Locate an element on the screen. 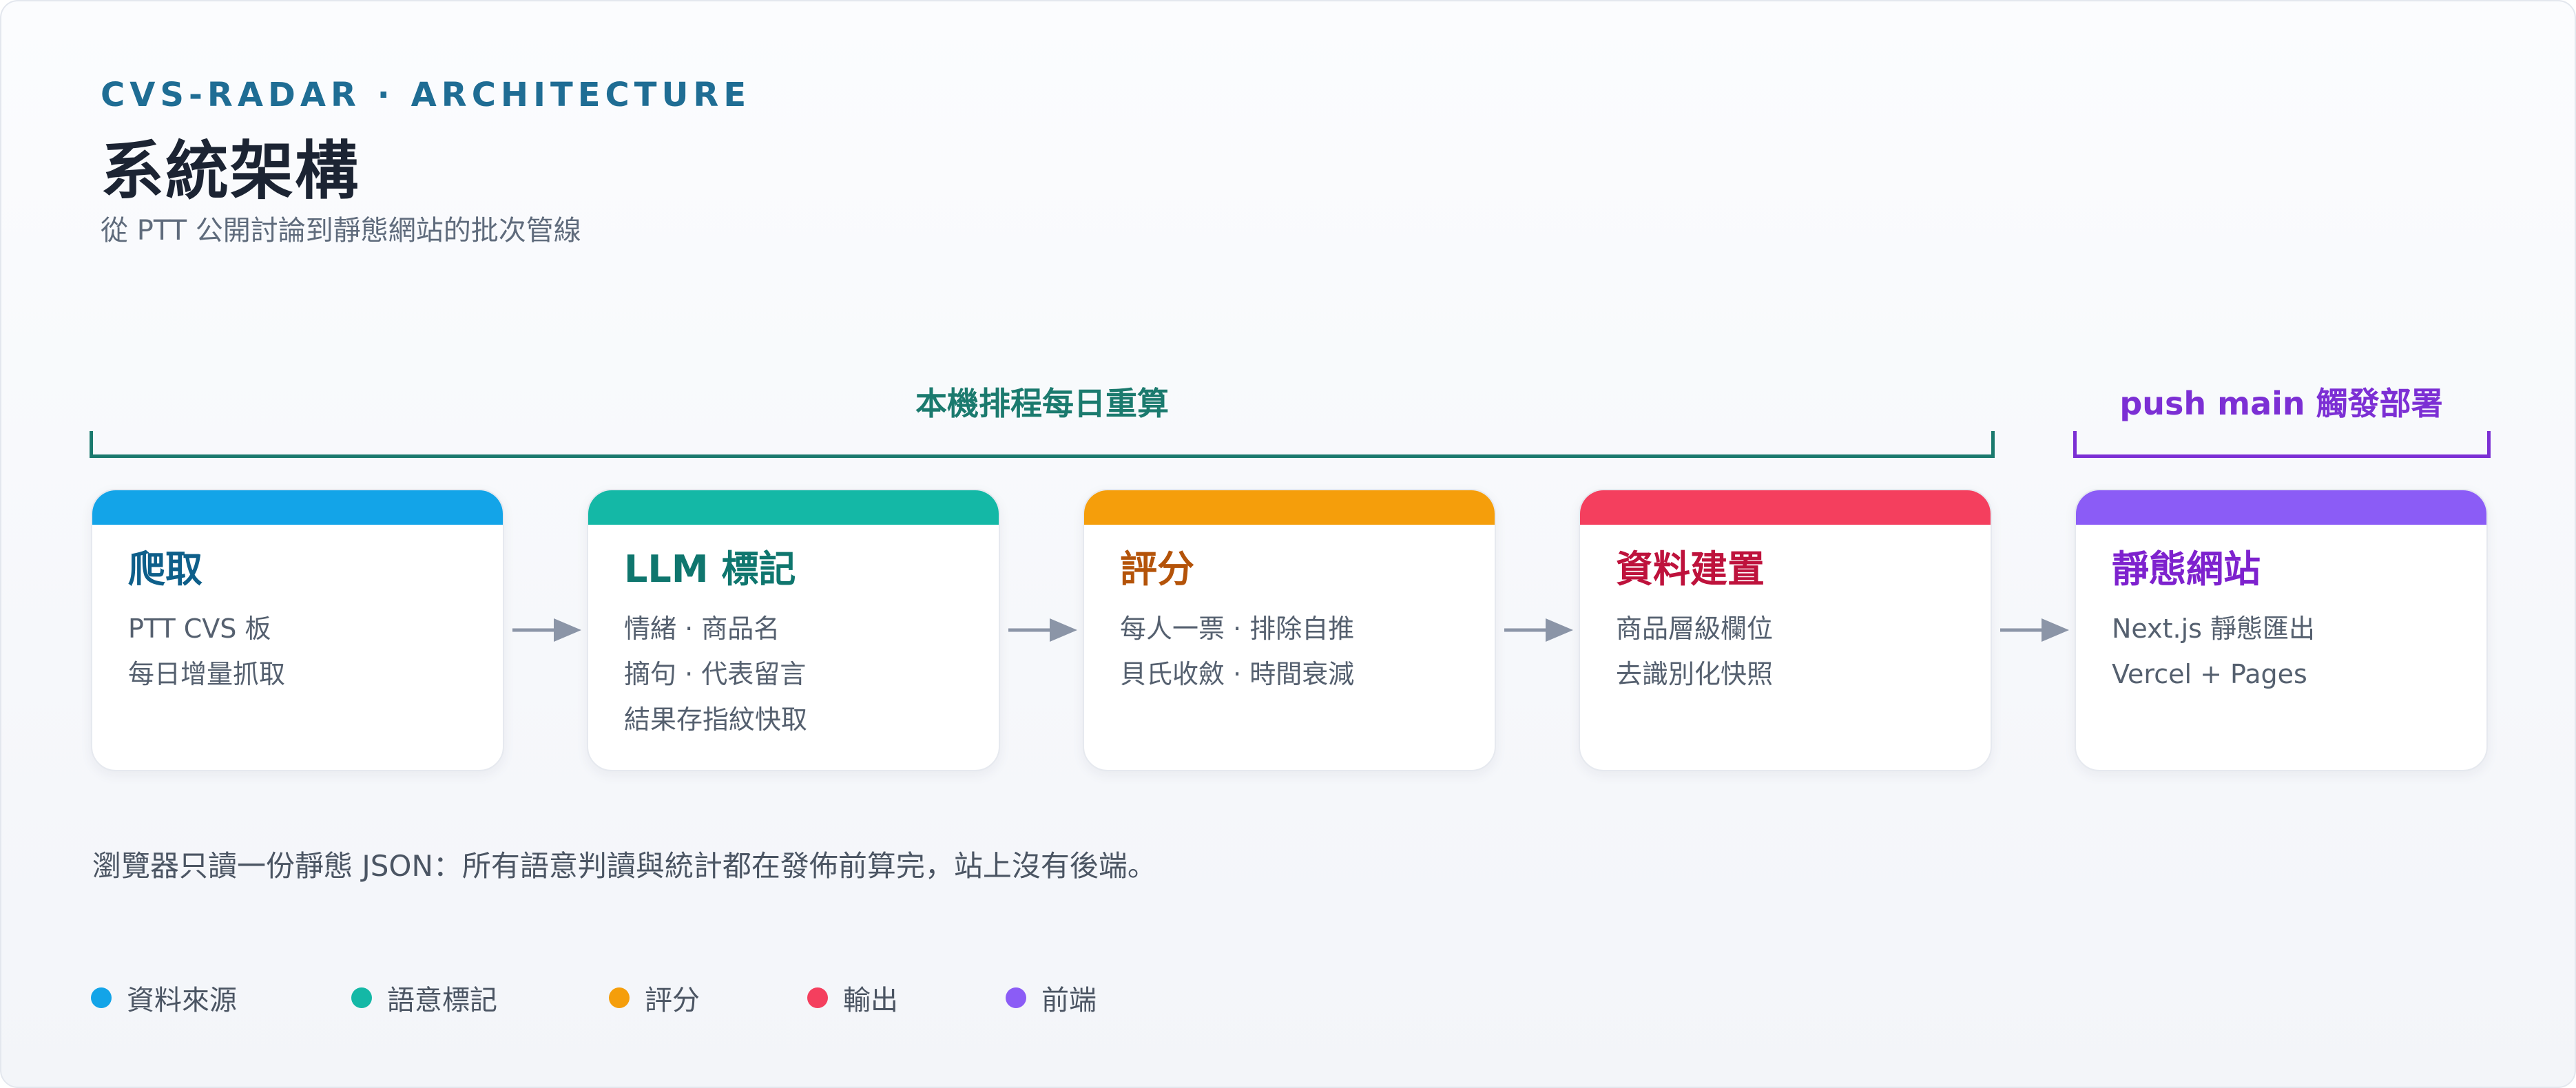 Image resolution: width=2576 pixels, height=1088 pixels. stage-detail-line: 貝氏收斂 · 時間衰減 is located at coordinates (1237, 674).